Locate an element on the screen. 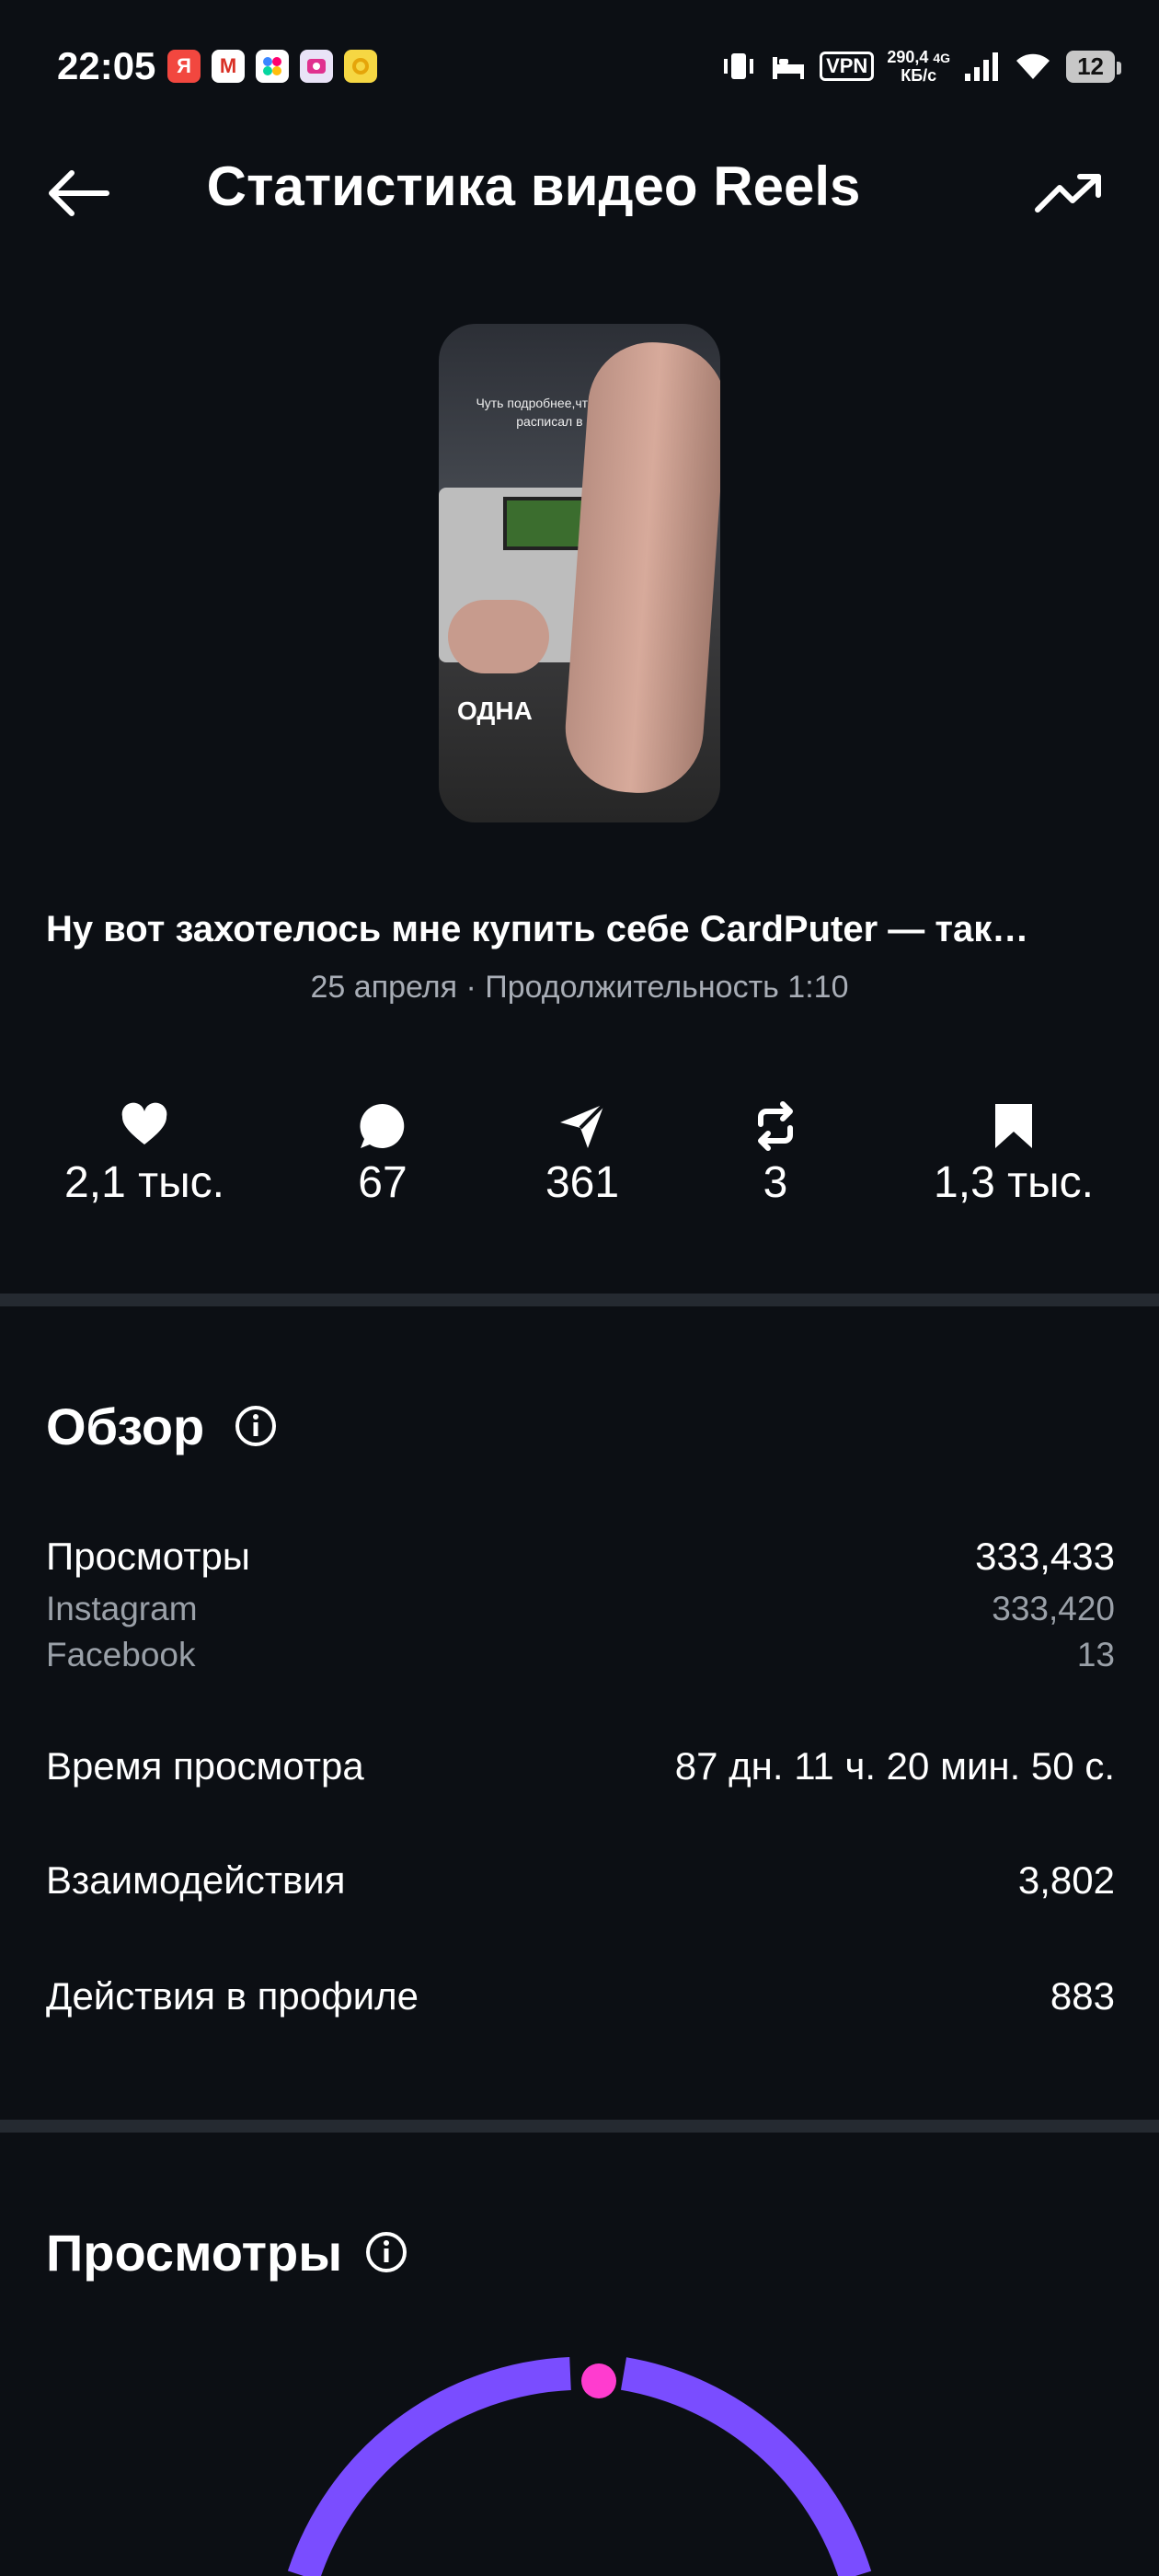 Image resolution: width=1159 pixels, height=2576 pixels. instagram-label: Instagram is located at coordinates (122, 1608).